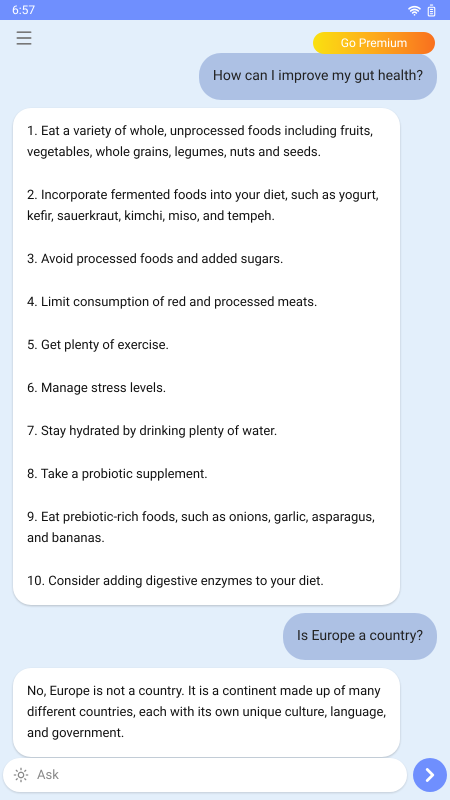 The image size is (450, 800). What do you see at coordinates (155, 260) in the screenshot?
I see `message-paragraph: 3. Avoid processed foods and added sugars.` at bounding box center [155, 260].